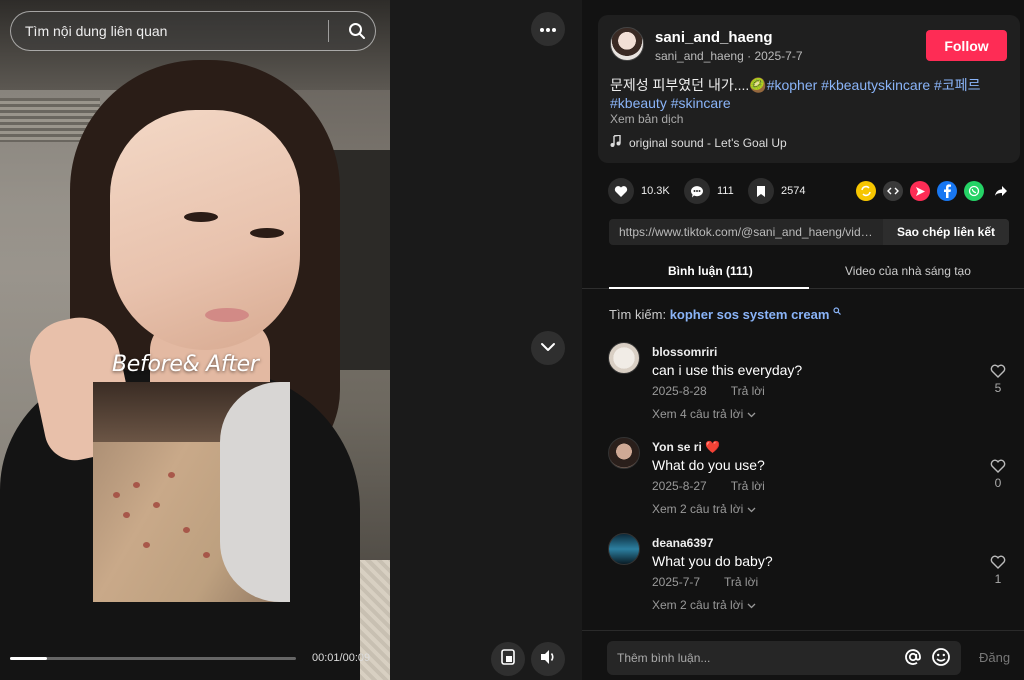 This screenshot has height=680, width=1024. Describe the element at coordinates (761, 191) in the screenshot. I see `bookmark-icon` at that location.